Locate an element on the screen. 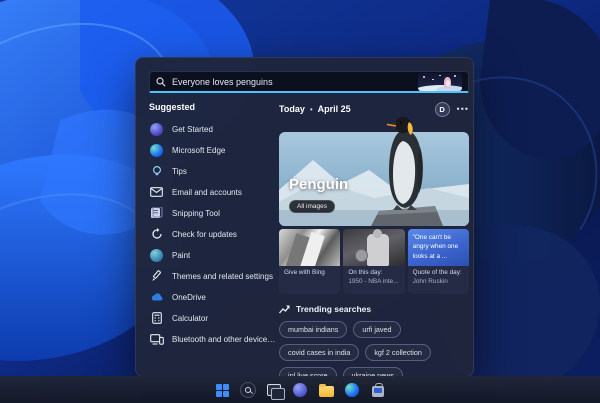 The image size is (600, 403). suggested-item-themes: Themes and related settings is located at coordinates (213, 276).